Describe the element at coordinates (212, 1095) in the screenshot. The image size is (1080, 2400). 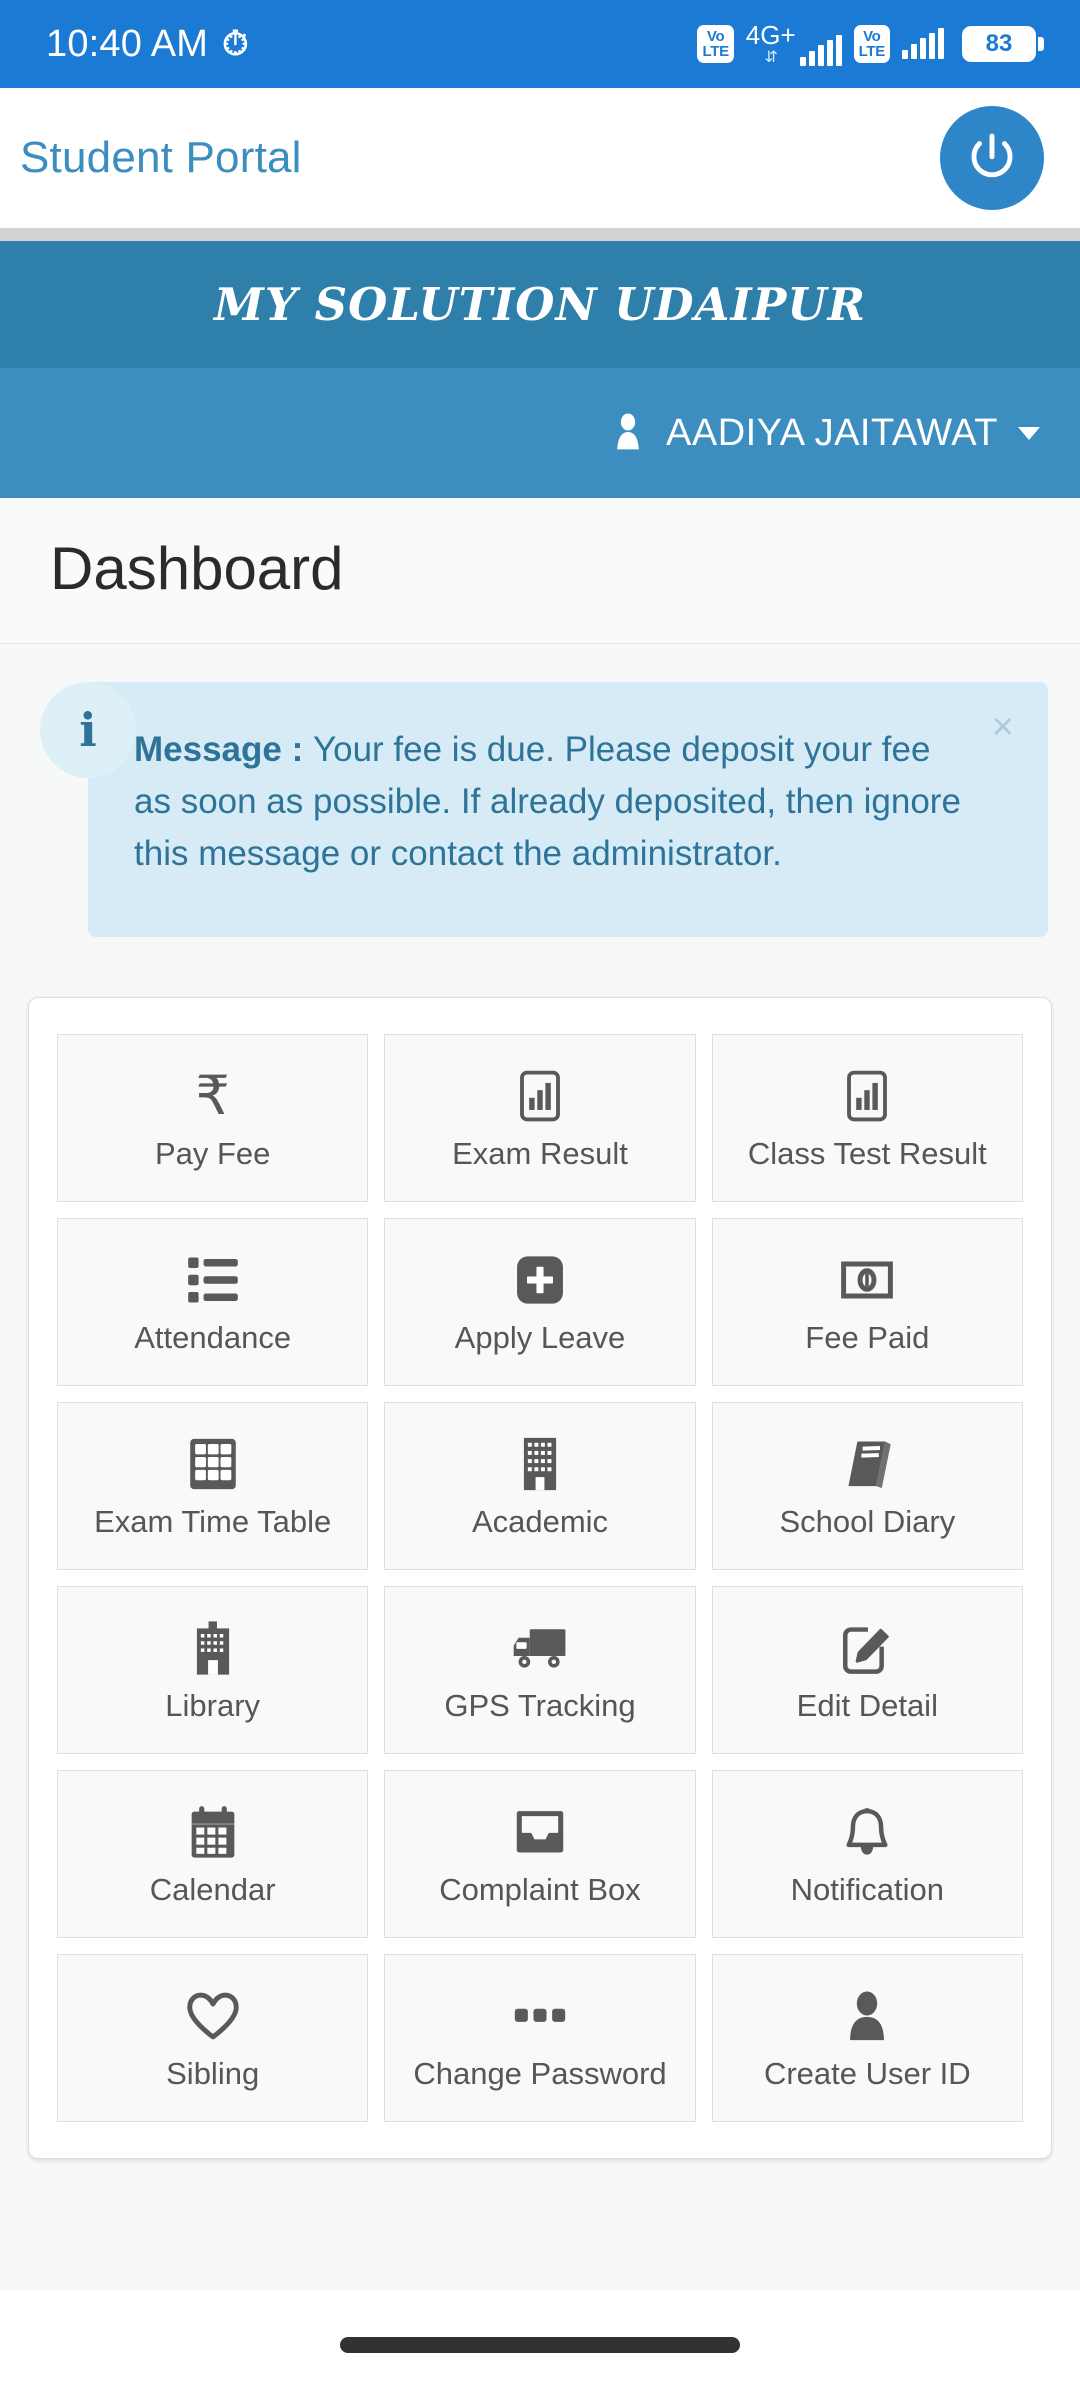
I see `rupee-icon: ₹` at that location.